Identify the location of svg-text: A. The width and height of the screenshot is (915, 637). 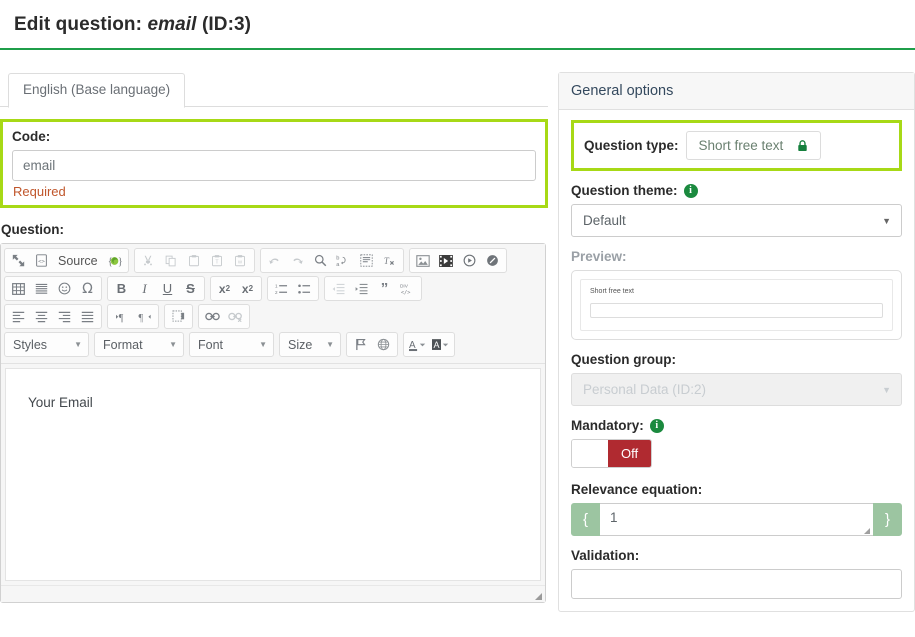
(436, 345).